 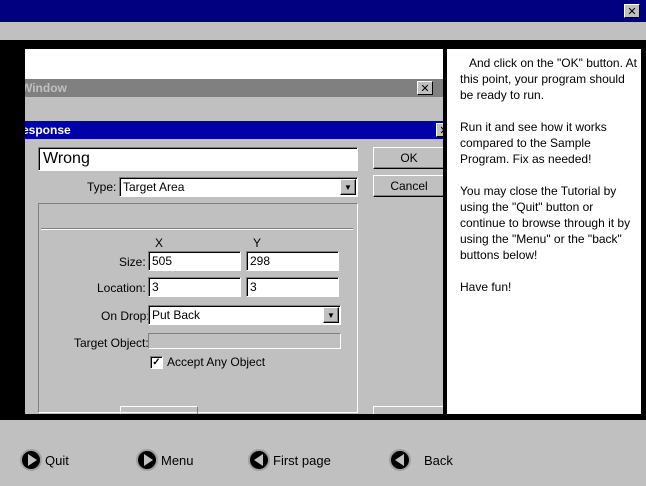 I want to click on ok-button-label: OK, so click(x=409, y=158).